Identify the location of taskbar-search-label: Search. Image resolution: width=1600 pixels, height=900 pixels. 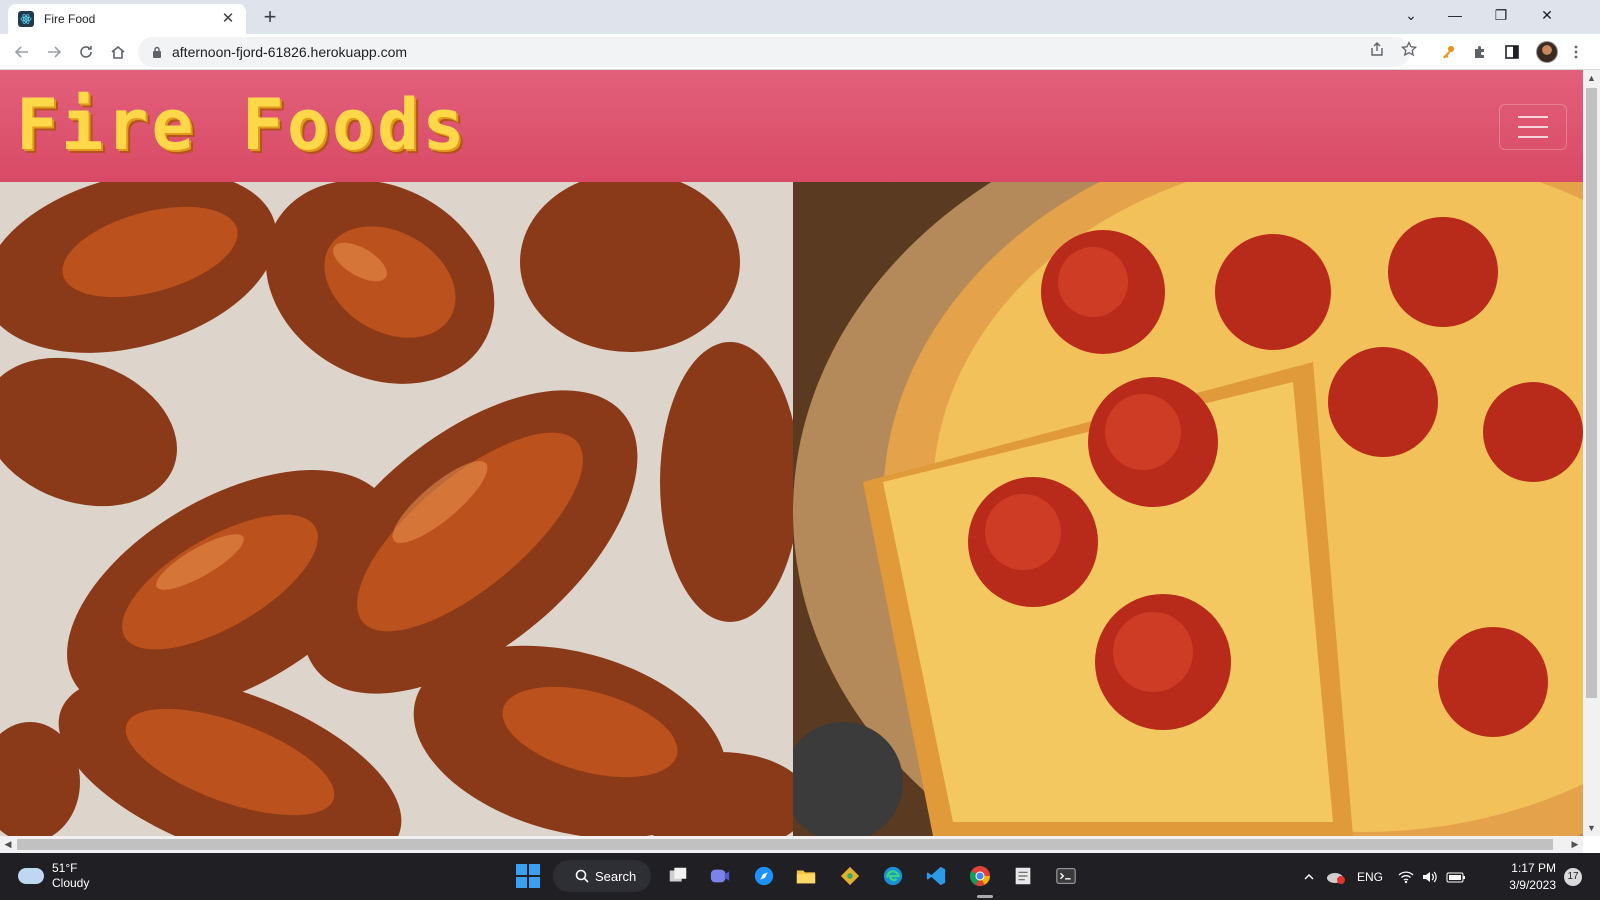
(616, 876).